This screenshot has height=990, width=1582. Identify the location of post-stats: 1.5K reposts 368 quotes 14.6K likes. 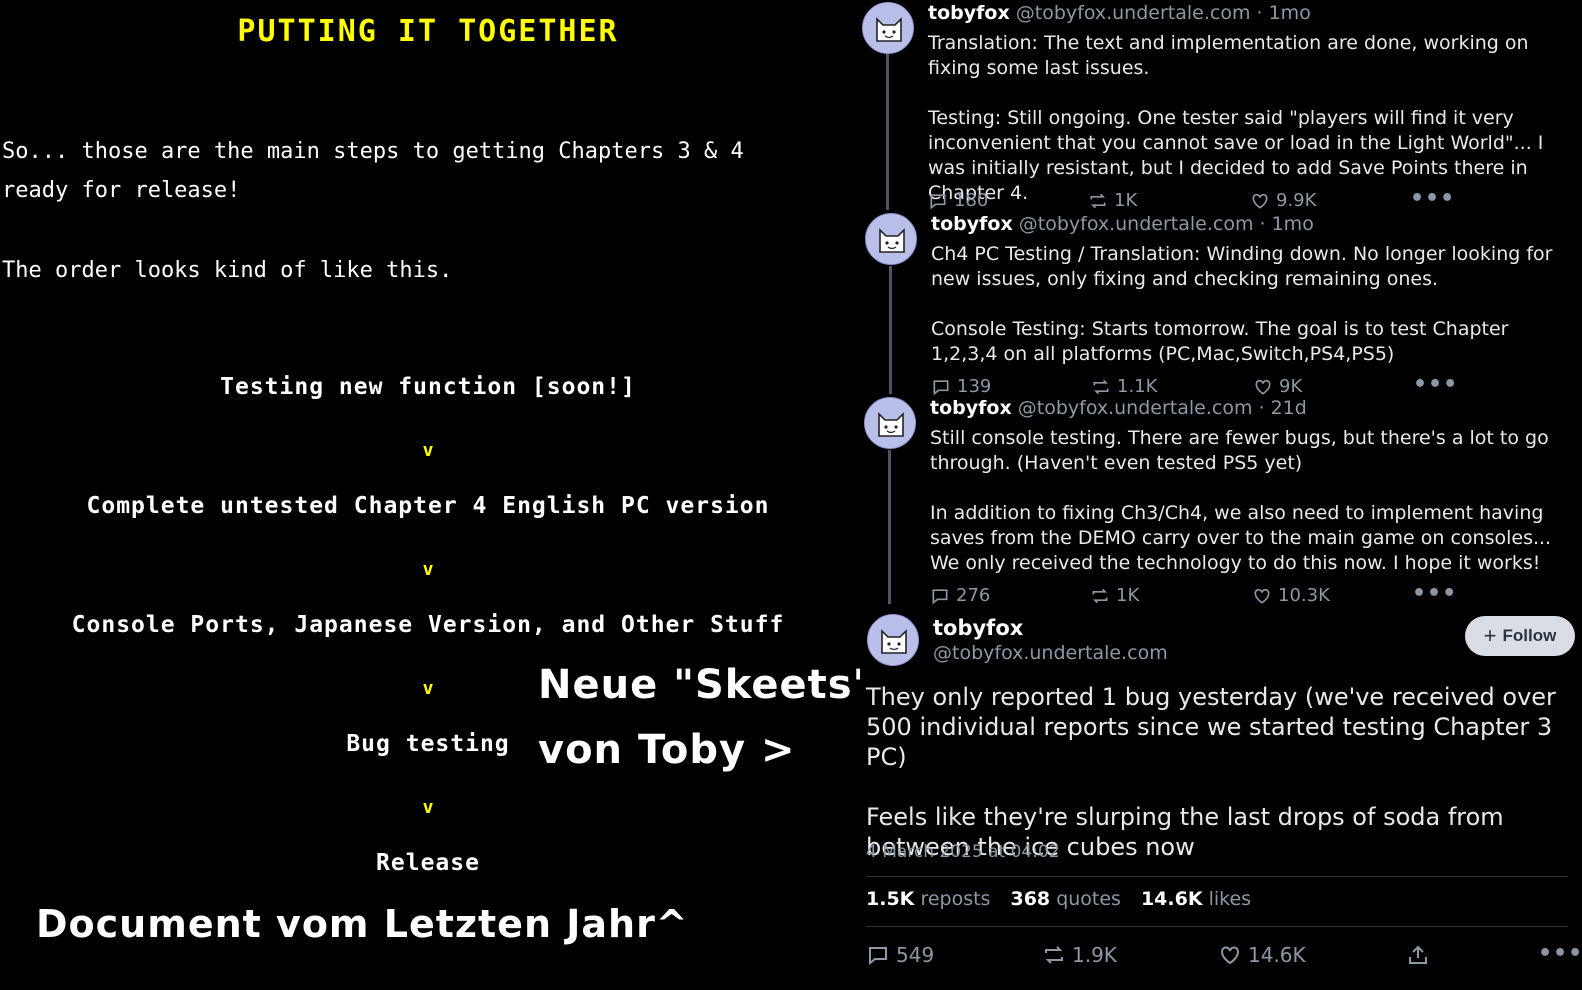
(1058, 899).